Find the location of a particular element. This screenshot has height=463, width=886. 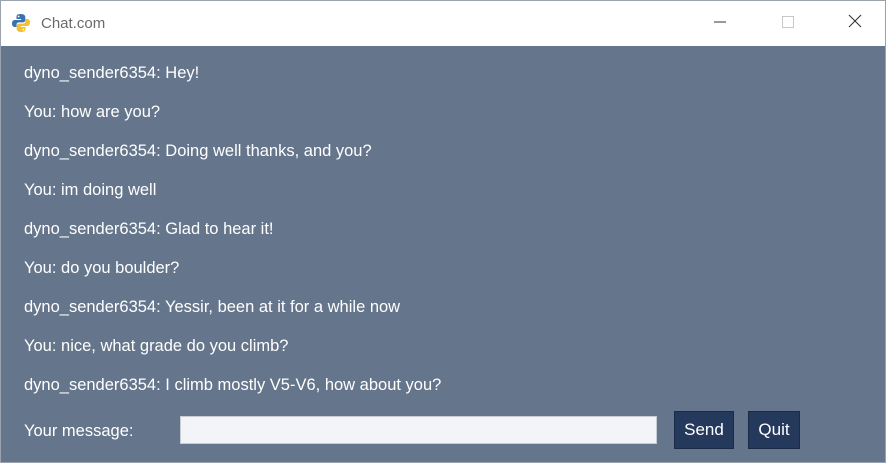

maximize-button is located at coordinates (788, 23).